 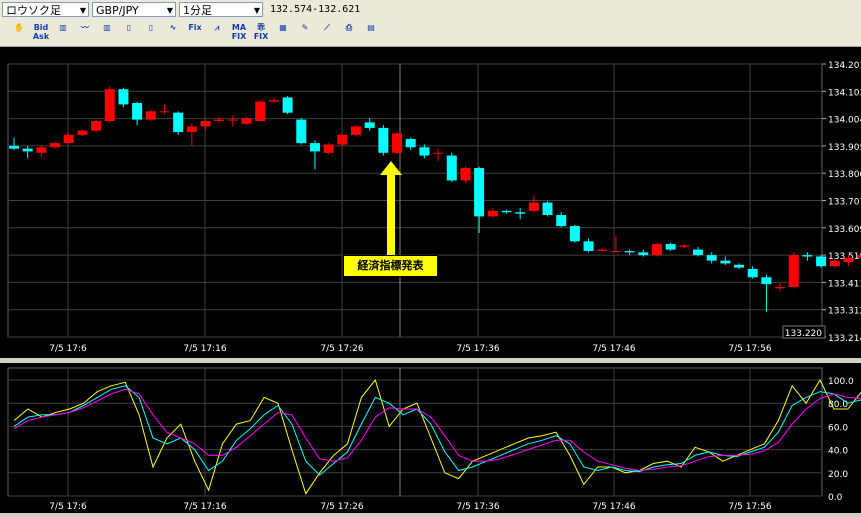 I want to click on y-tick-label: 133.905, so click(x=844, y=148).